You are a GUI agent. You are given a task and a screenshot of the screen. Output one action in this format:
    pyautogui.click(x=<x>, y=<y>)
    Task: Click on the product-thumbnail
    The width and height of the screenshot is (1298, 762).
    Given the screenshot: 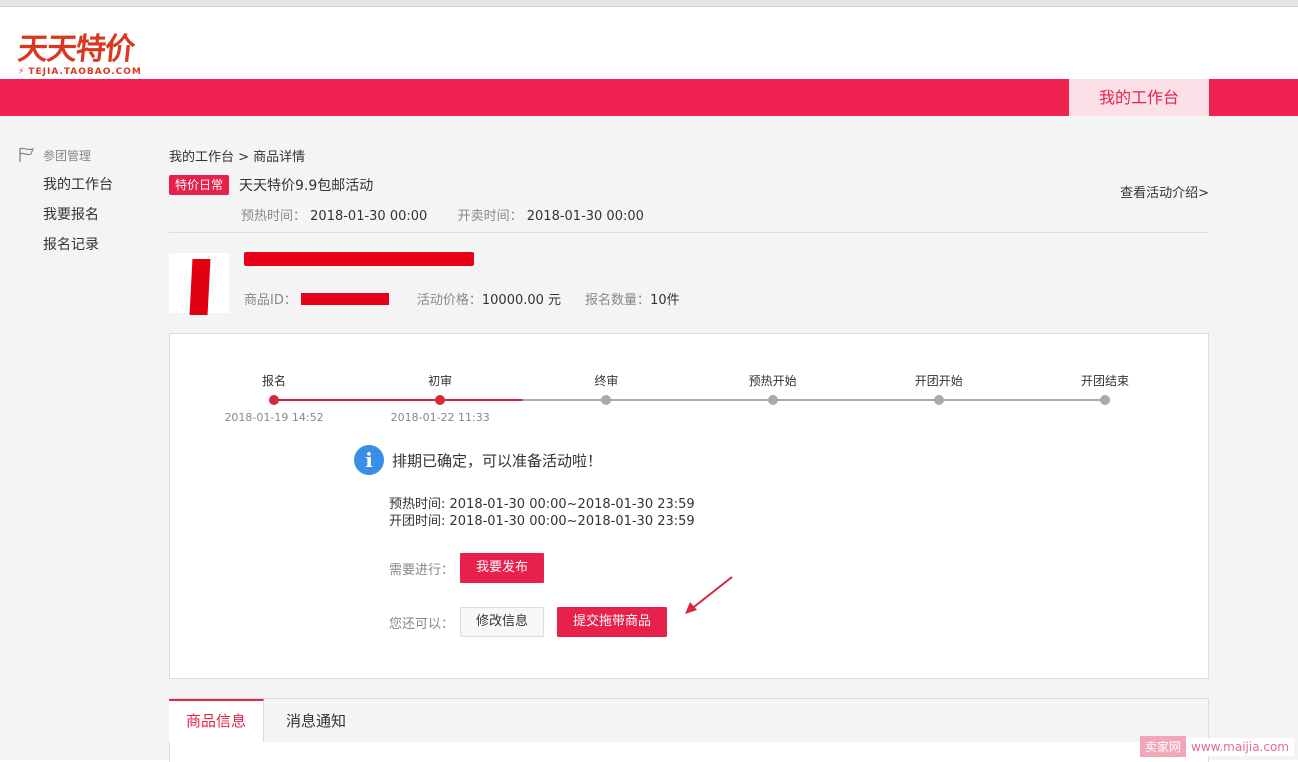 What is the action you would take?
    pyautogui.click(x=199, y=284)
    